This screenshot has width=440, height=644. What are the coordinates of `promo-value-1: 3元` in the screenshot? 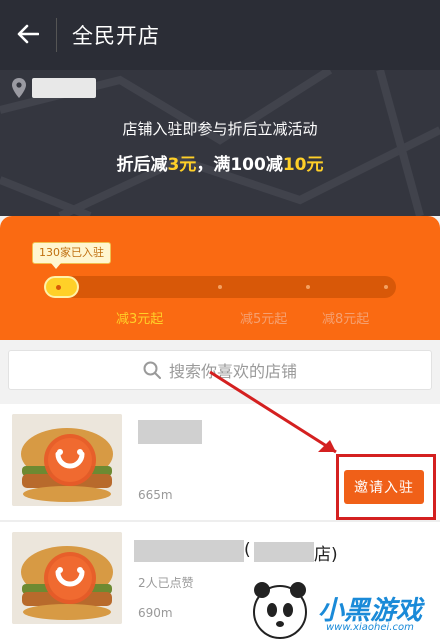 It's located at (182, 165).